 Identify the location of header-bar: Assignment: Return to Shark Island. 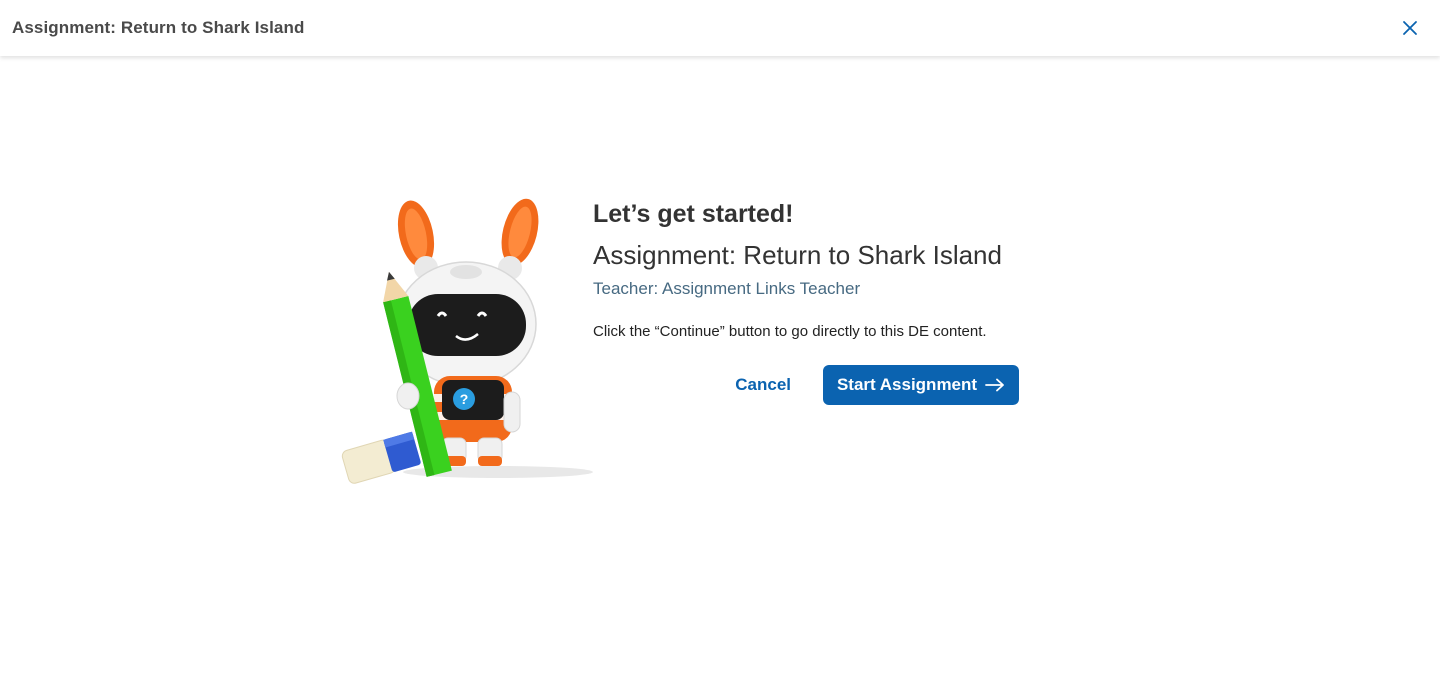
(720, 28).